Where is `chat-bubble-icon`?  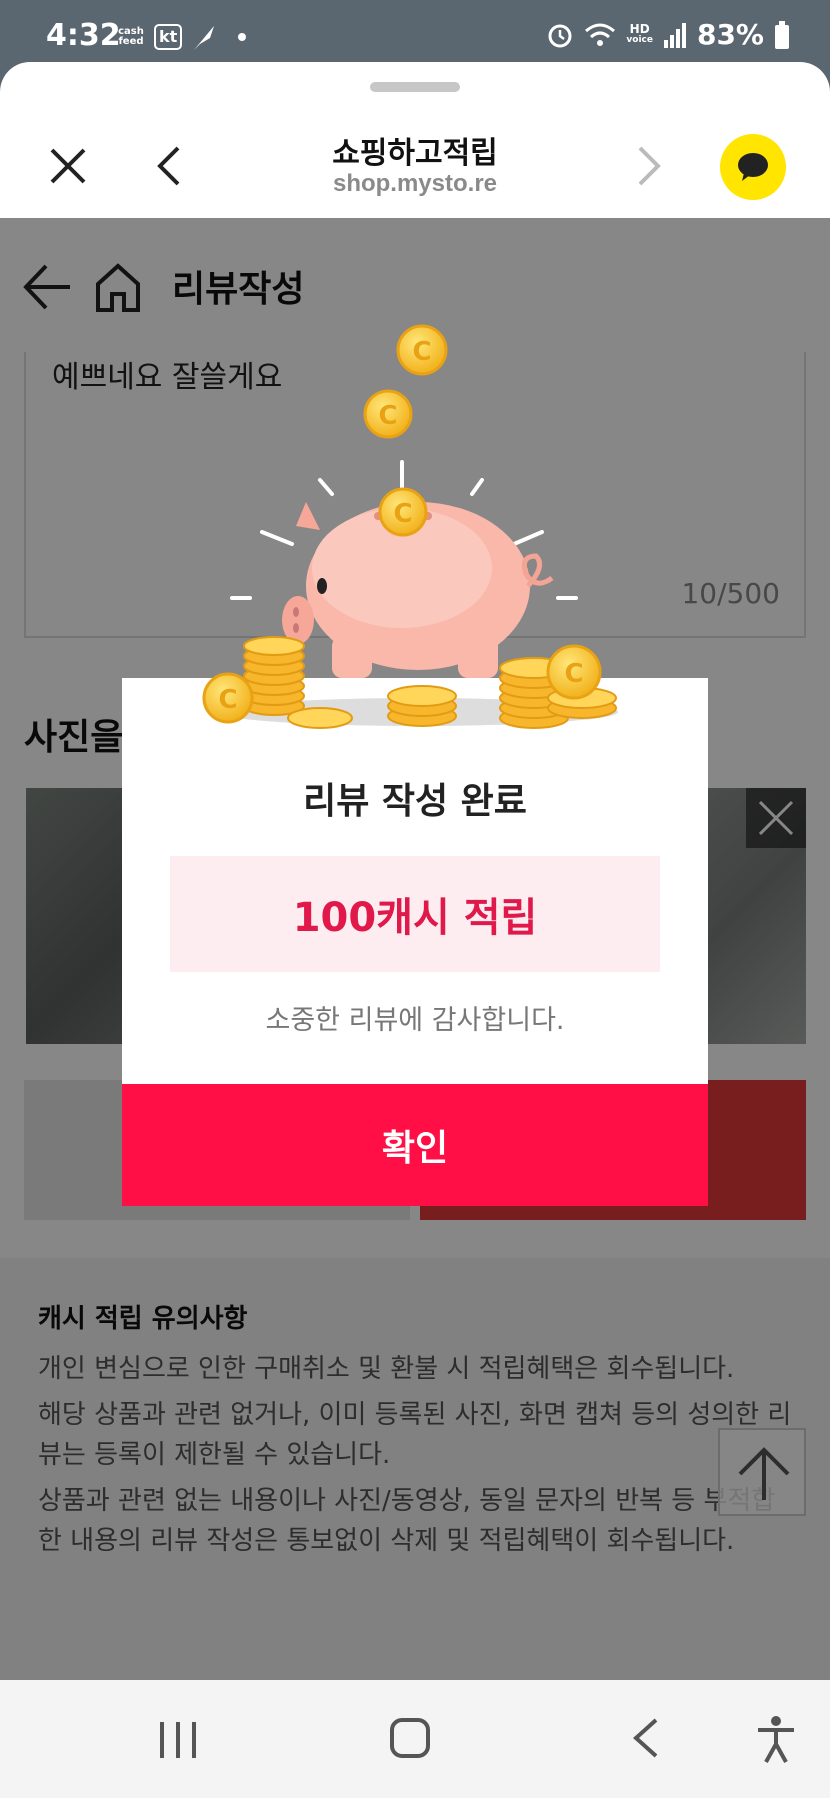
chat-bubble-icon is located at coordinates (753, 167).